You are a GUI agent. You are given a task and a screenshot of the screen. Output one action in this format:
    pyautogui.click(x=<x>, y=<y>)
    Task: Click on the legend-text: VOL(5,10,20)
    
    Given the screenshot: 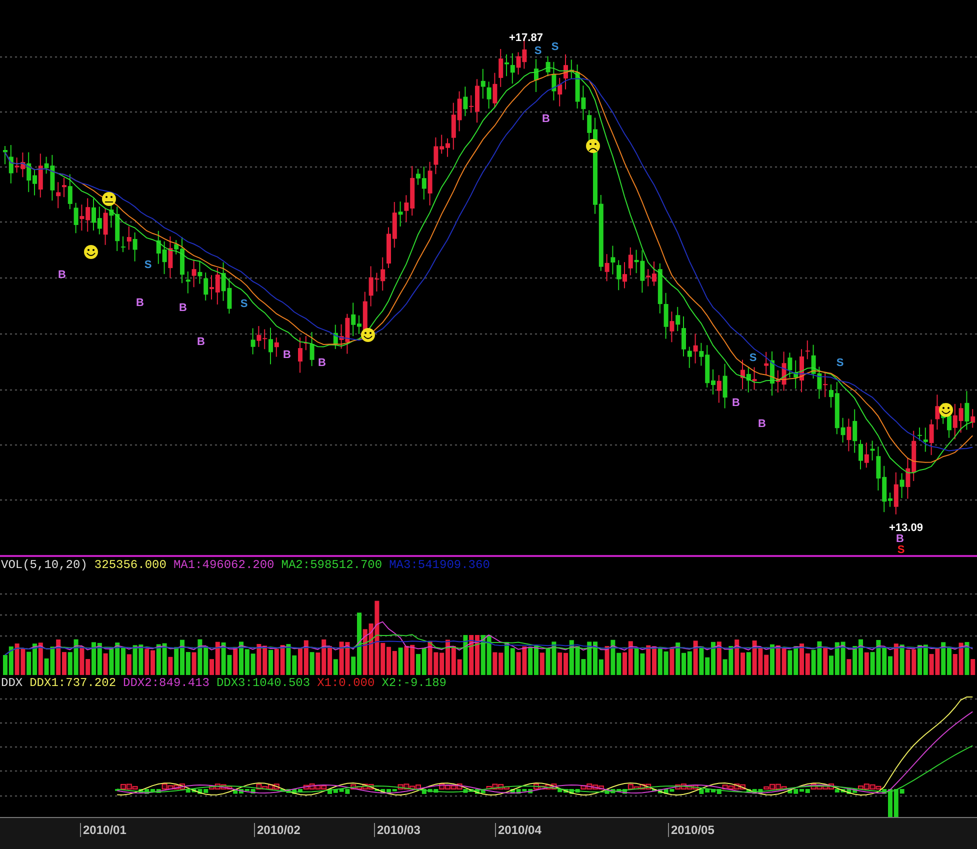 What is the action you would take?
    pyautogui.click(x=44, y=565)
    